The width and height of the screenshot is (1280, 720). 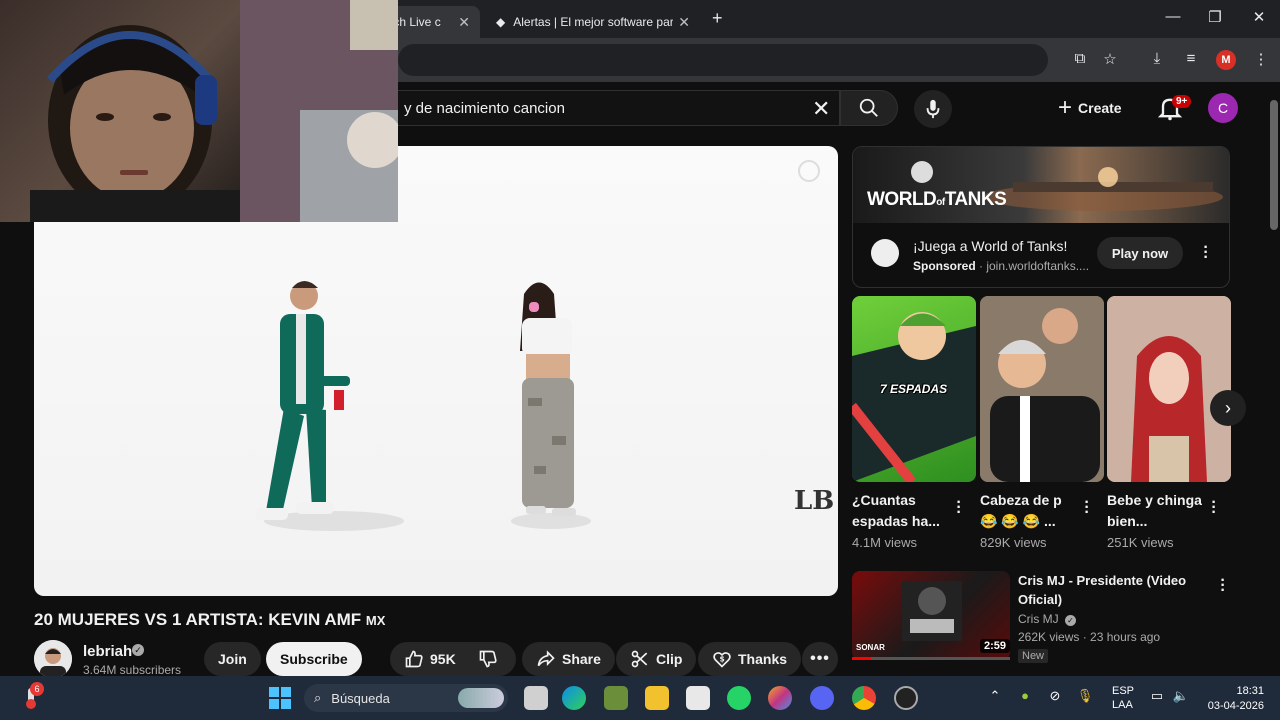 What do you see at coordinates (657, 698) in the screenshot?
I see `file-explorer-icon` at bounding box center [657, 698].